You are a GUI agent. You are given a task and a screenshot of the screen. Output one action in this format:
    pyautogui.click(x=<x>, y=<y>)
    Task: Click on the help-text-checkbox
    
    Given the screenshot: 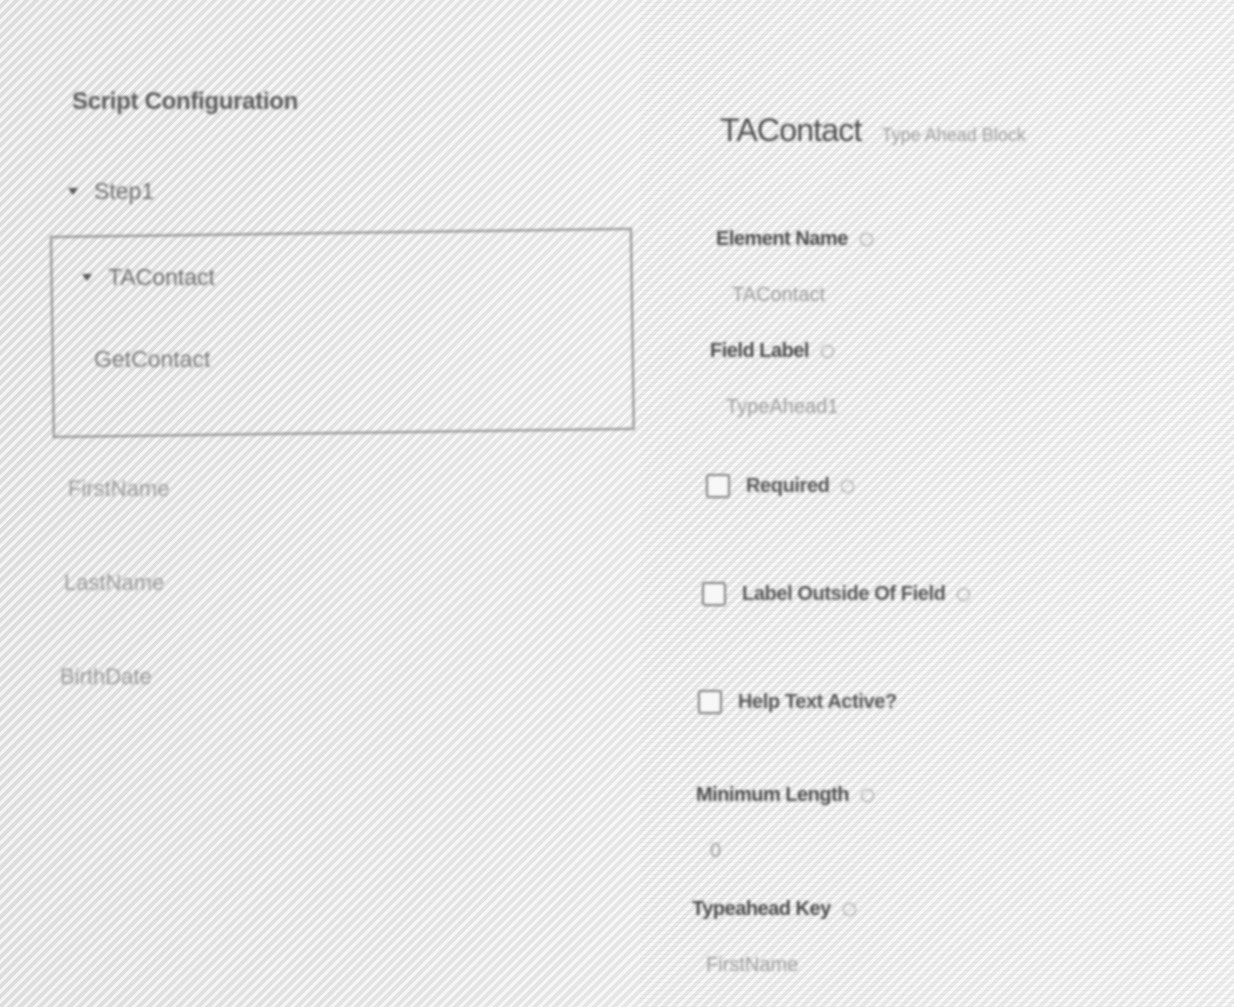 What is the action you would take?
    pyautogui.click(x=710, y=702)
    